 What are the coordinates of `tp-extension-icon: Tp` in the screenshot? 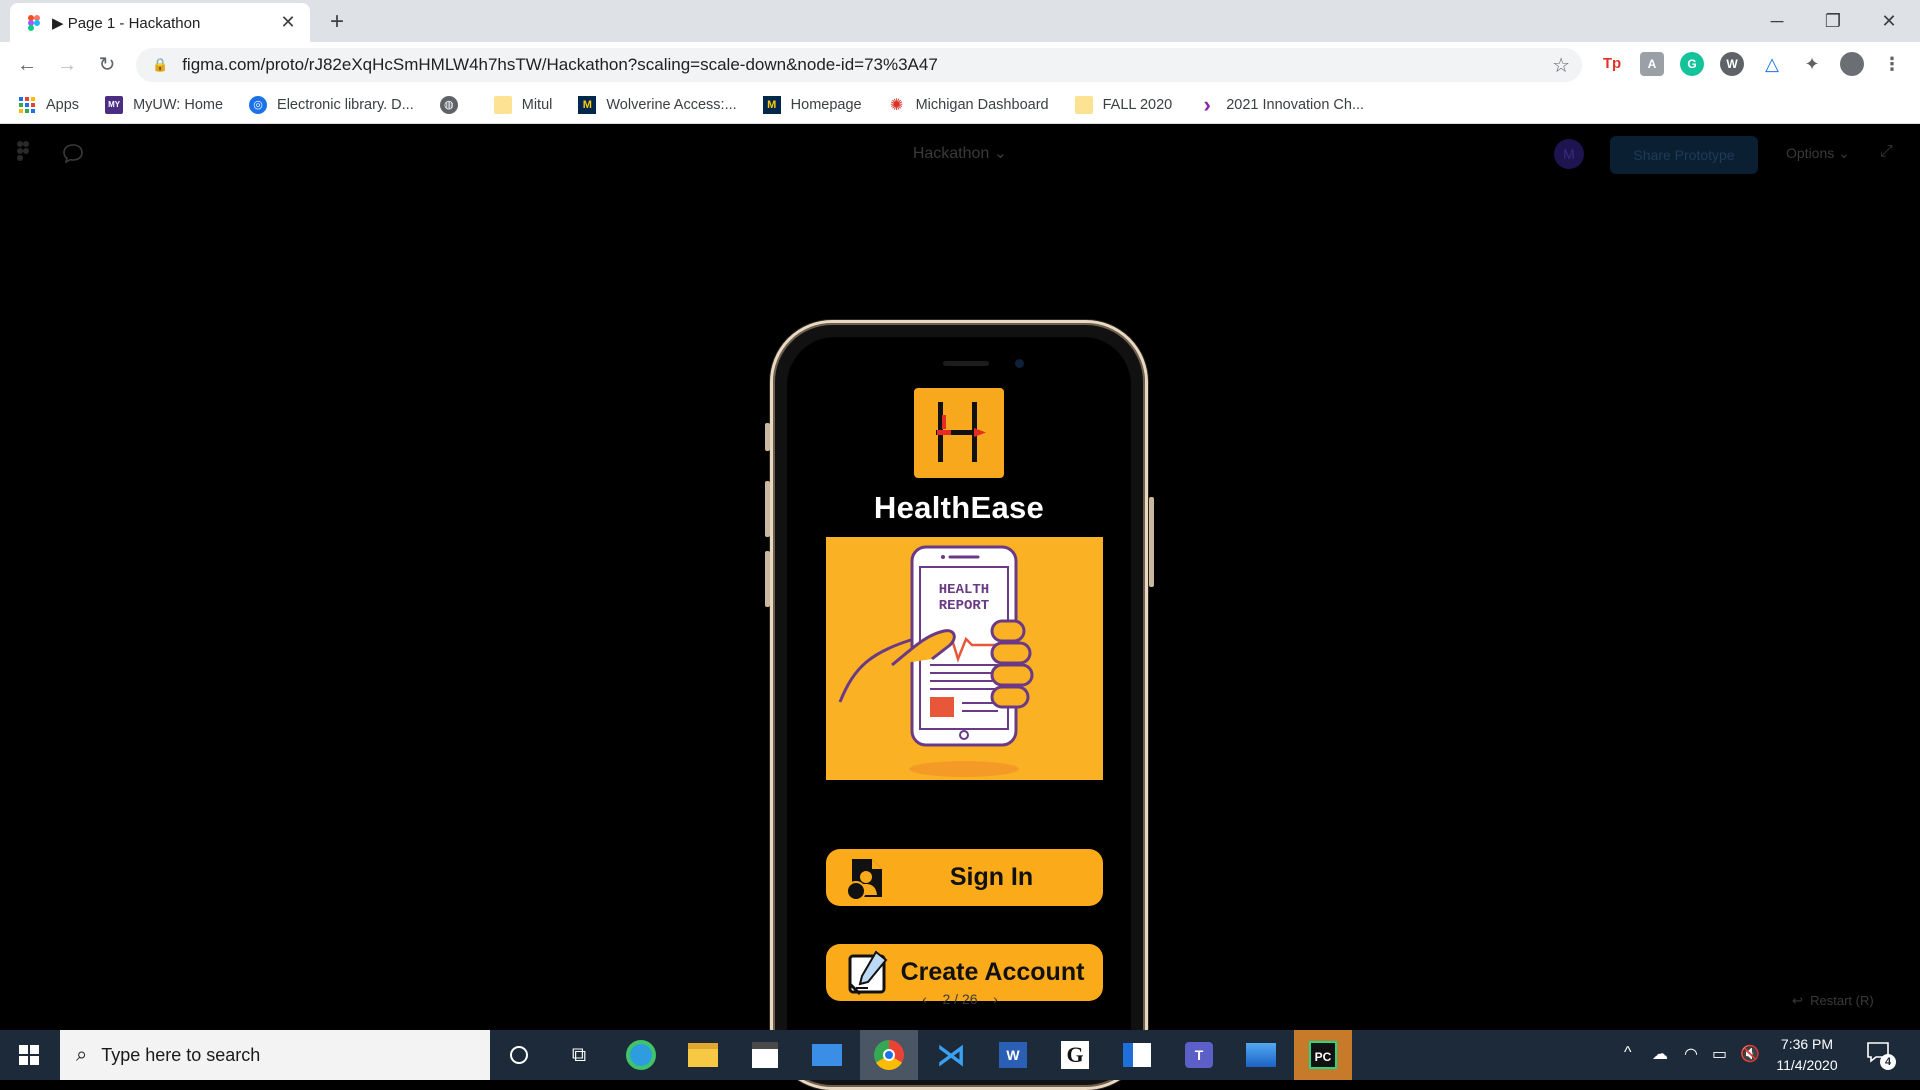 It's located at (1612, 64).